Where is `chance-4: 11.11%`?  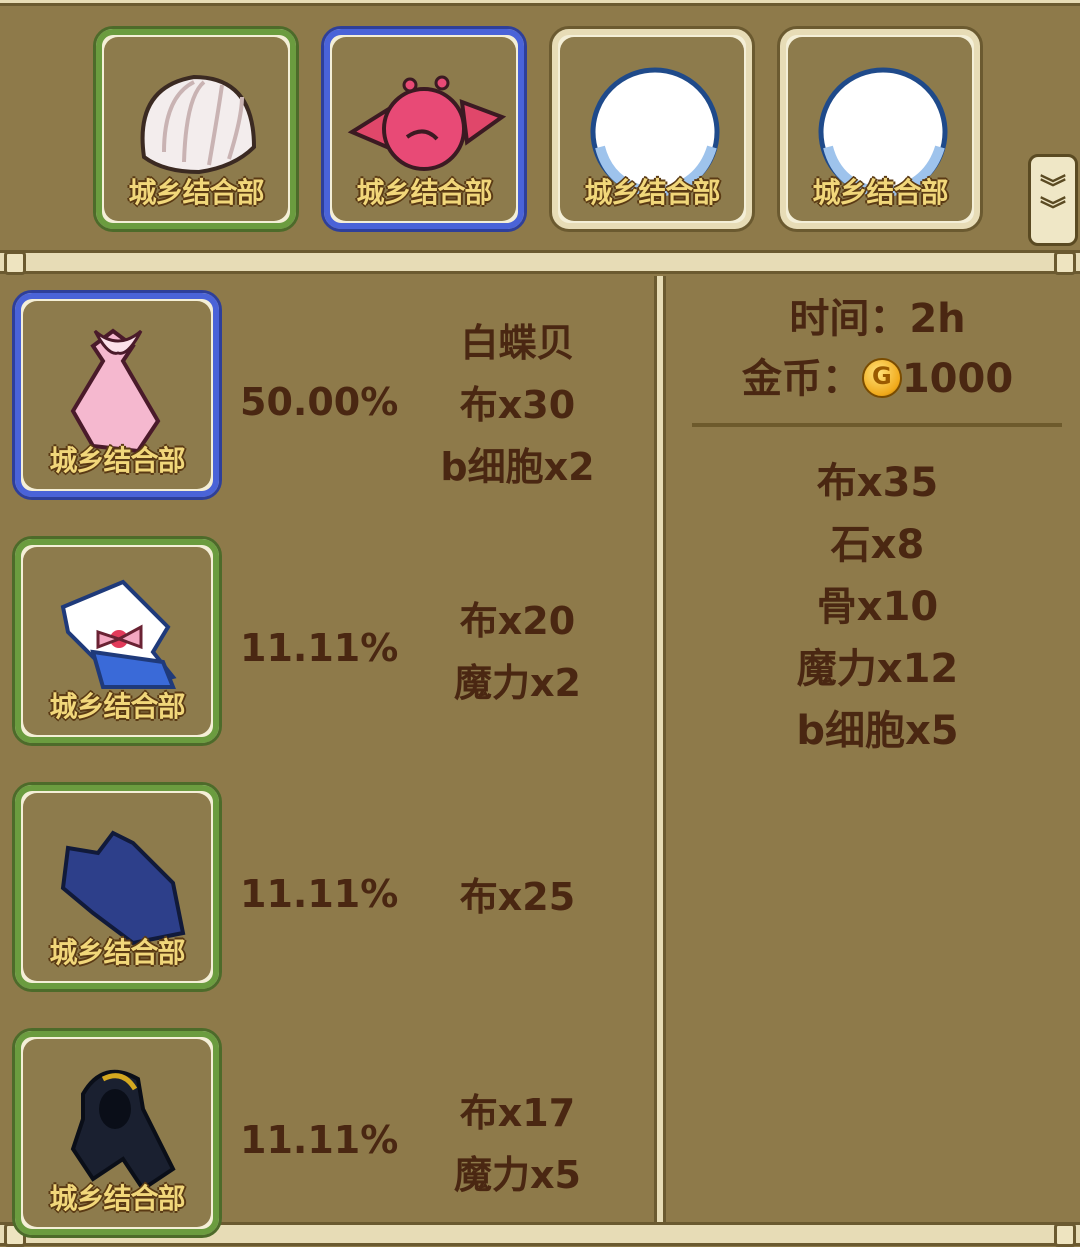 chance-4: 11.11% is located at coordinates (319, 1140).